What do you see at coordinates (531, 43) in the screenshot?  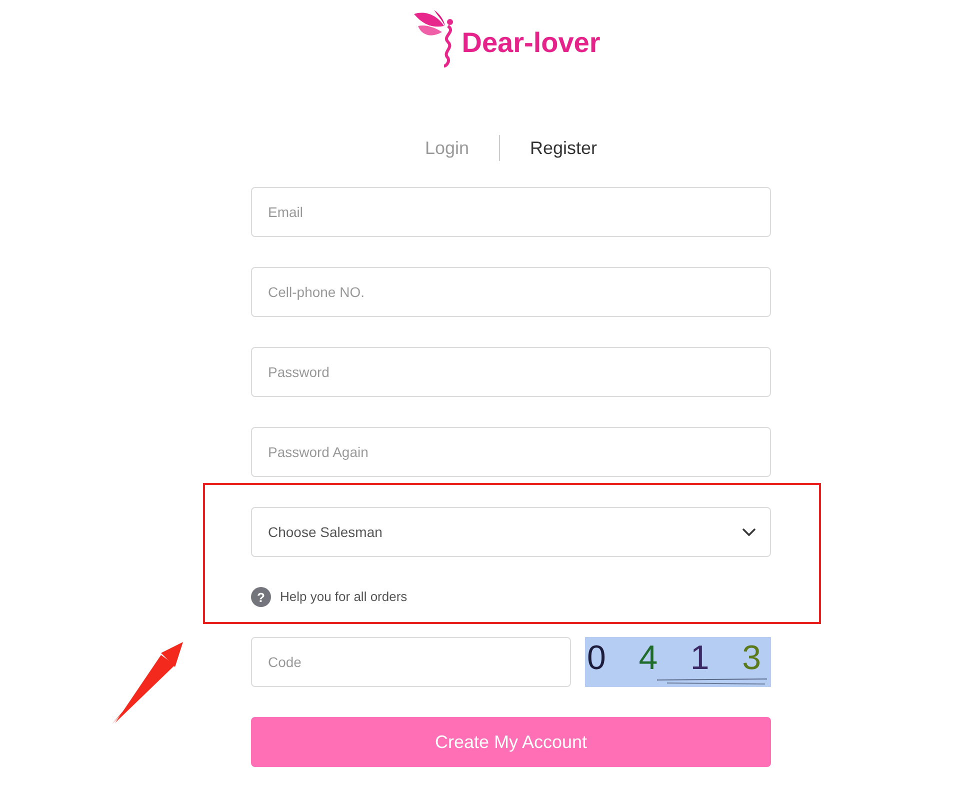 I see `logo-text: Dear-lover` at bounding box center [531, 43].